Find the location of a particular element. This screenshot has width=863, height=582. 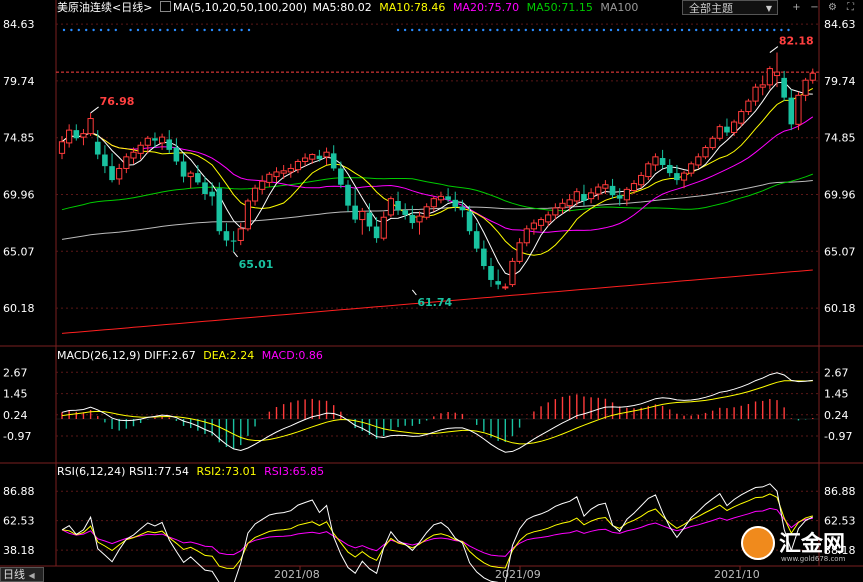

y-tick-right: 69.96 is located at coordinates (840, 194).